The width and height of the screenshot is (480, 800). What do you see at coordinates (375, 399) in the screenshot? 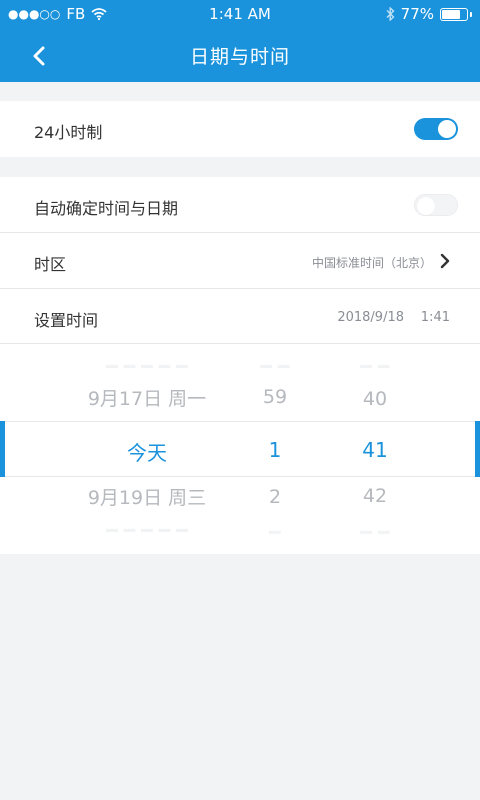
I see `picker-minute-above: 40` at bounding box center [375, 399].